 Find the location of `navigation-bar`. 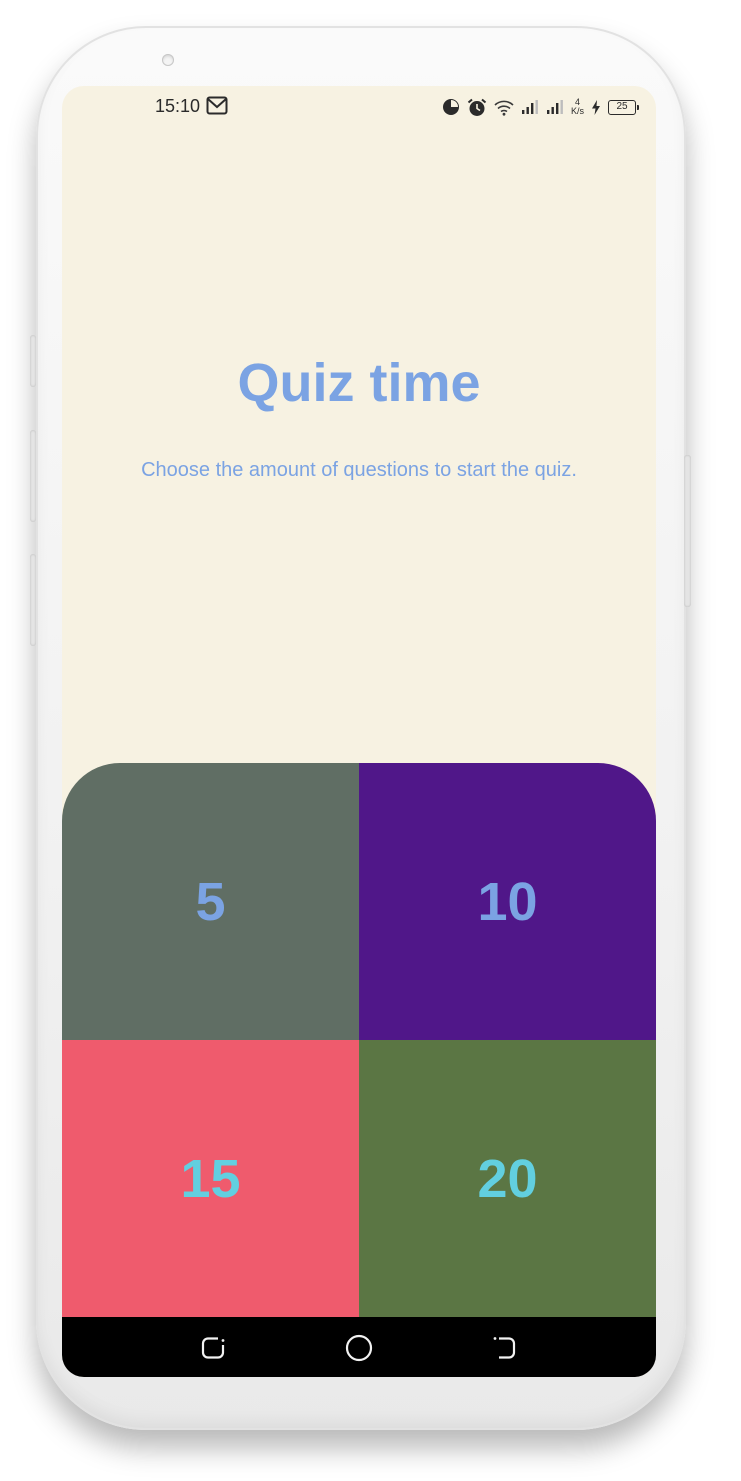

navigation-bar is located at coordinates (359, 1347).